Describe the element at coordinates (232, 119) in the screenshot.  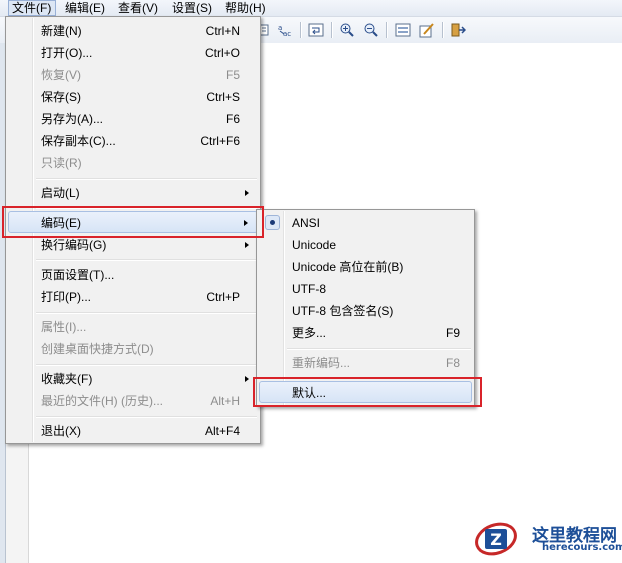
I see `menu-item-shortcut: F6` at that location.